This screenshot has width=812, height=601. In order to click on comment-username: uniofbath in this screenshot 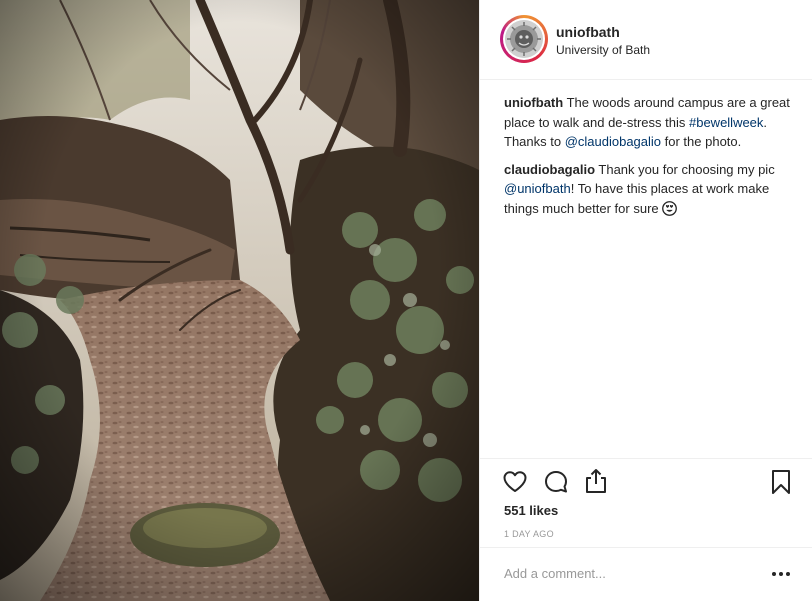, I will do `click(533, 102)`.